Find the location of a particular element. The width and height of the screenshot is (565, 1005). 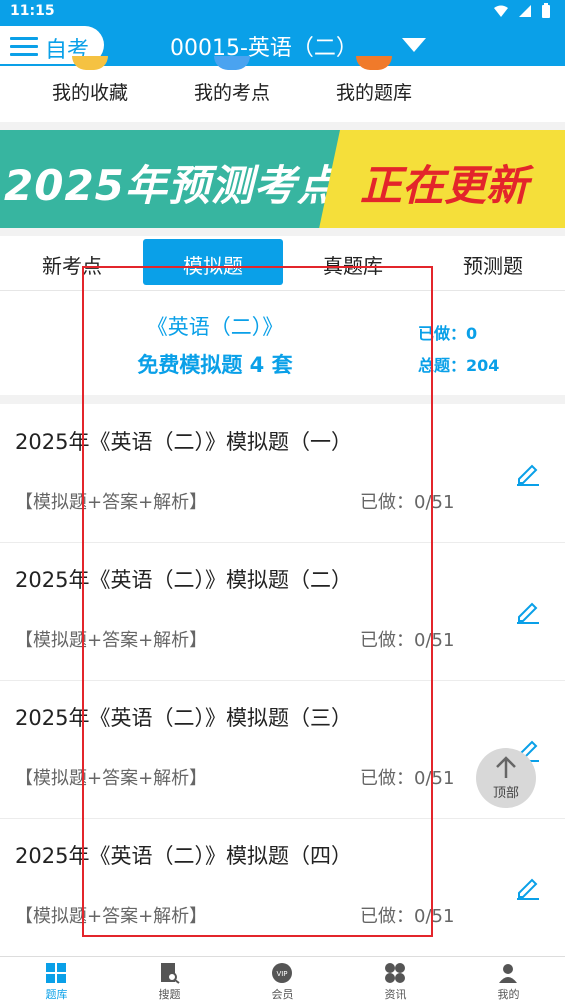

bottom-nav: 题库 搜题 VIP 会员 资讯 我的 is located at coordinates (282, 980).